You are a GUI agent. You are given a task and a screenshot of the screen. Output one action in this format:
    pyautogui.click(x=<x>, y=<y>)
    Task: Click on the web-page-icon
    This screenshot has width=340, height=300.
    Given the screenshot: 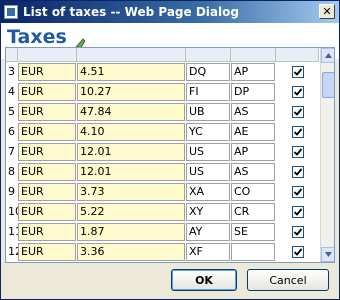 What is the action you would take?
    pyautogui.click(x=11, y=12)
    